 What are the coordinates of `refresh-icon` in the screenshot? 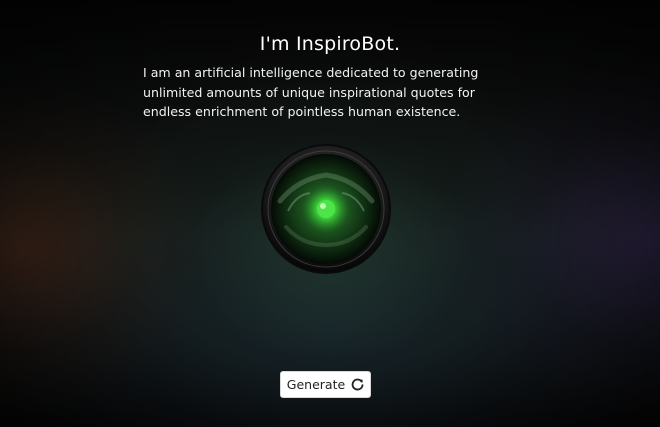 It's located at (357, 384).